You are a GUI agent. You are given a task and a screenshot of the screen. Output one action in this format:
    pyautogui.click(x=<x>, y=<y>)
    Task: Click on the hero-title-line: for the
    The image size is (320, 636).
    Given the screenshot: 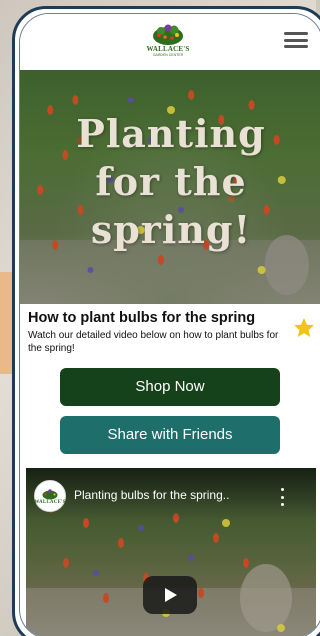 What is the action you would take?
    pyautogui.click(x=171, y=181)
    